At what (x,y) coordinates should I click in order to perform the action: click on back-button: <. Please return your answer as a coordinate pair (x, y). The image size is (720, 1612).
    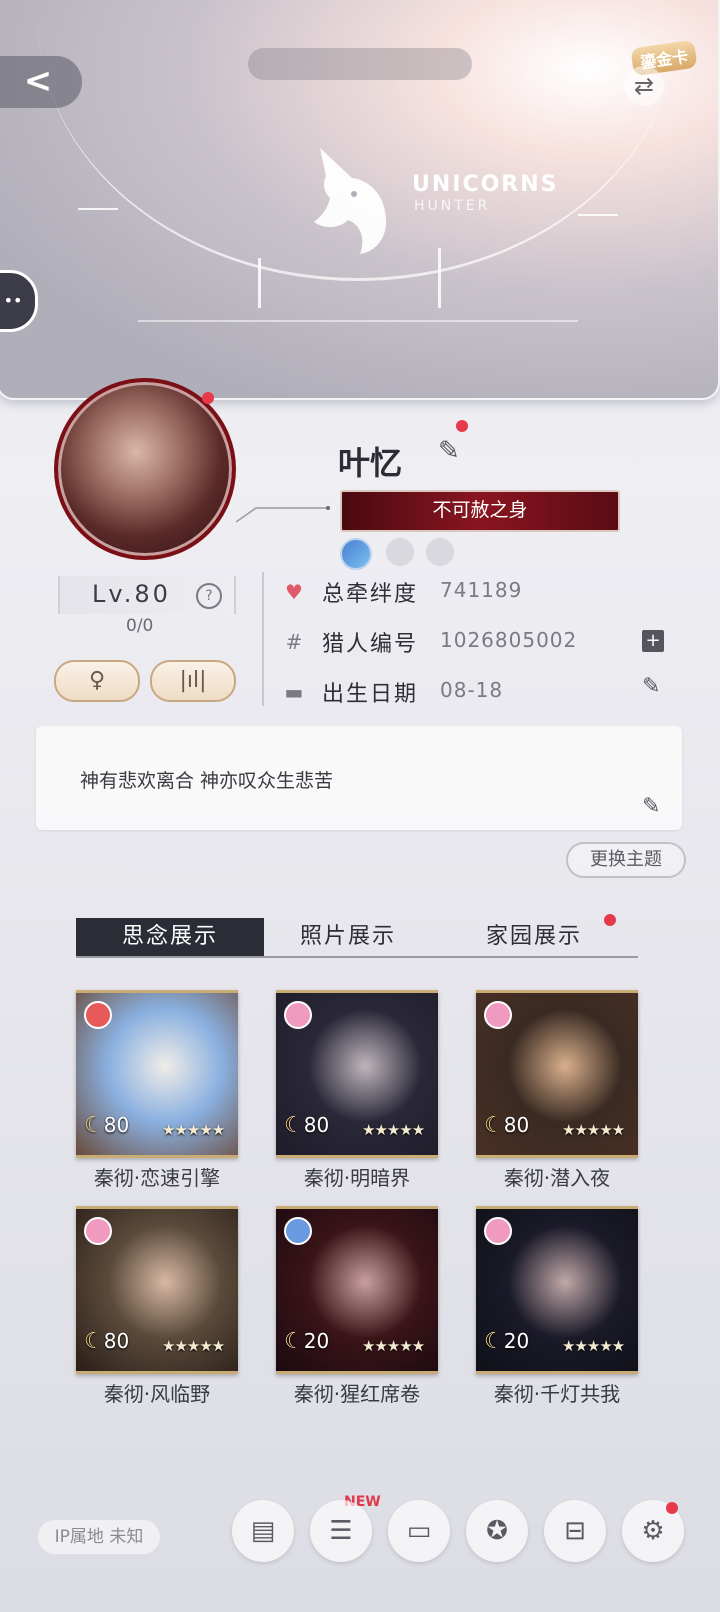
    Looking at the image, I should click on (41, 82).